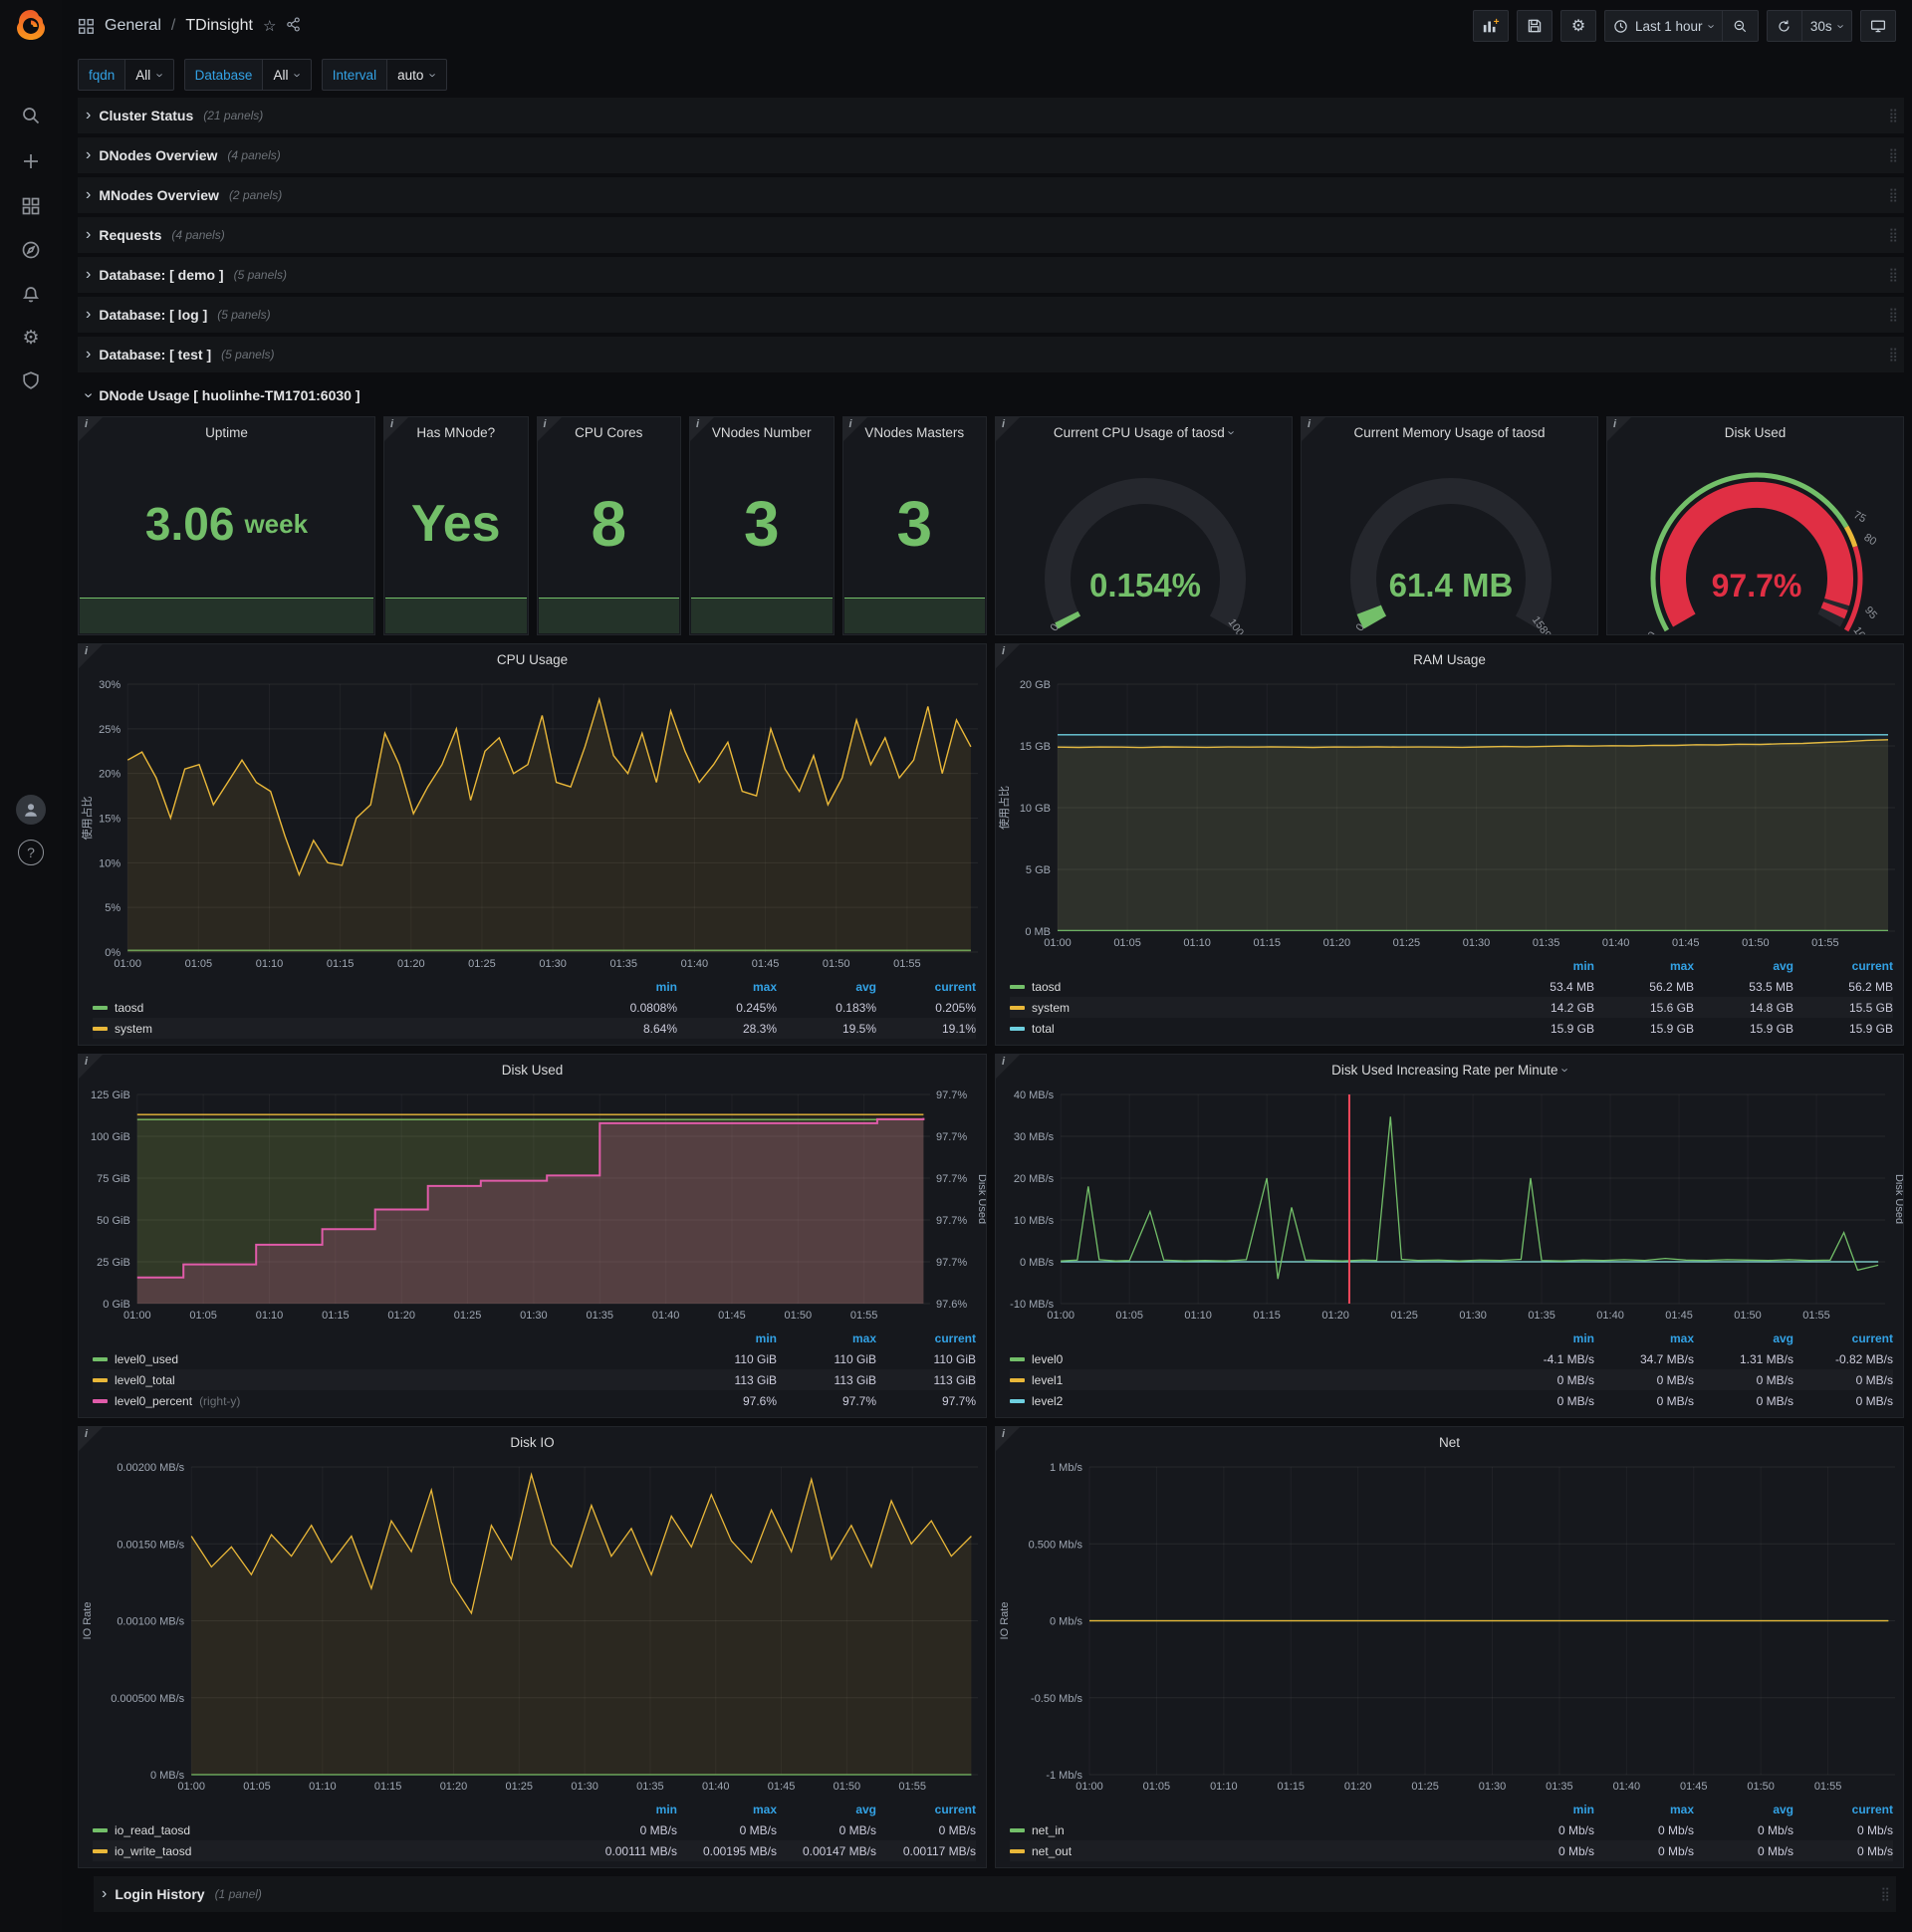 Image resolution: width=1912 pixels, height=1932 pixels. I want to click on variable-fqdn-value: All ›, so click(149, 75).